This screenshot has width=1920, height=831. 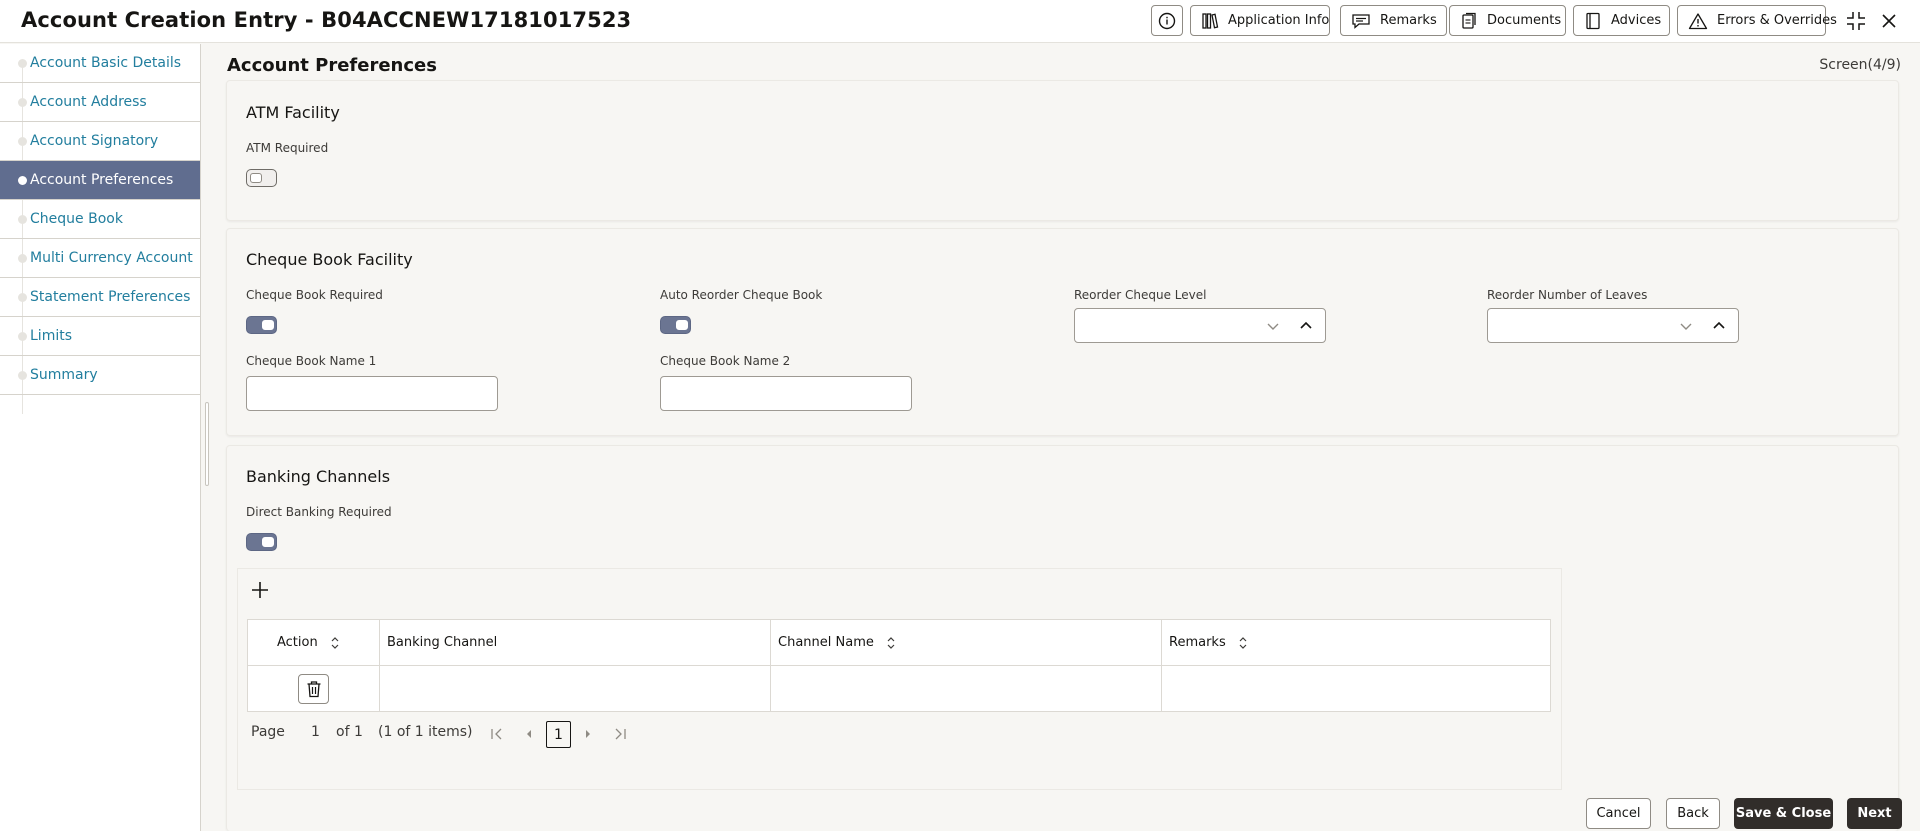 What do you see at coordinates (575, 689) in the screenshot?
I see `table-cell-banking-channel` at bounding box center [575, 689].